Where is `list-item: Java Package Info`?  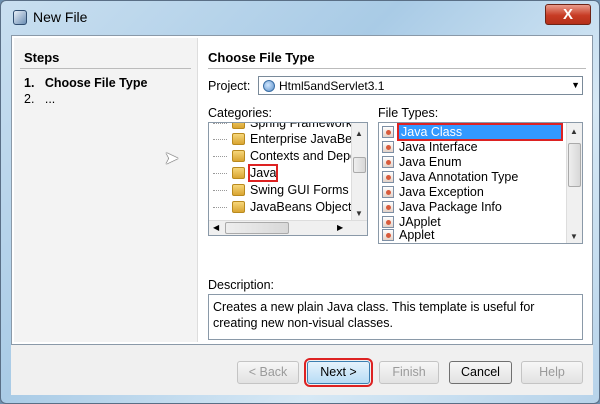
list-item: Java Package Info is located at coordinates (442, 207).